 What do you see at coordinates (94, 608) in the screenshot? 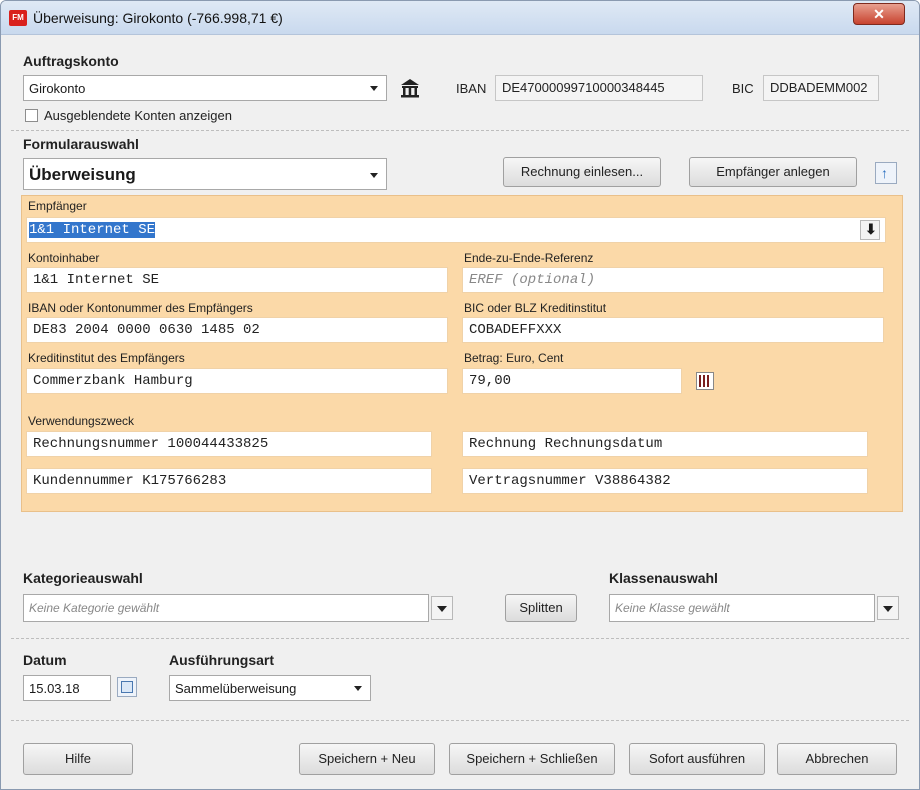
I see `category-select-value: Keine Kategorie gewählt` at bounding box center [94, 608].